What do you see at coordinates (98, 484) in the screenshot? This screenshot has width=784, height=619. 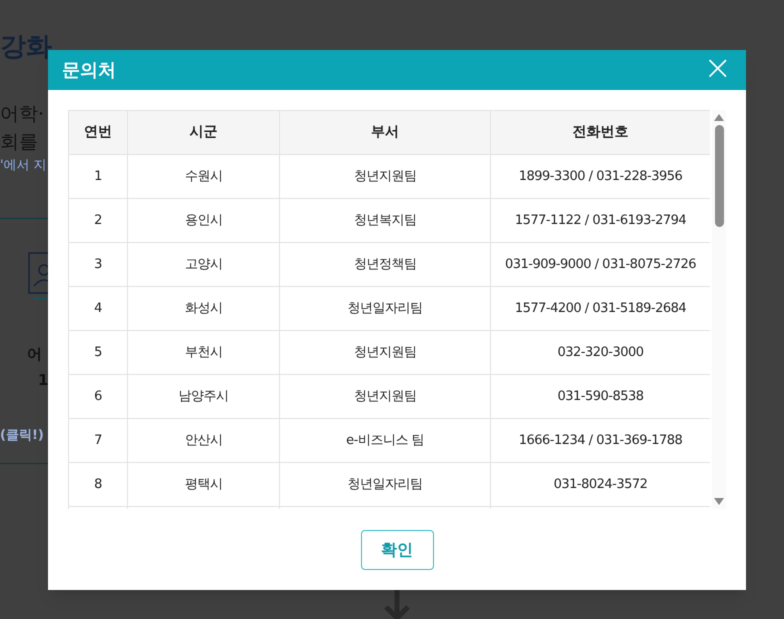 I see `table-cell: 8` at bounding box center [98, 484].